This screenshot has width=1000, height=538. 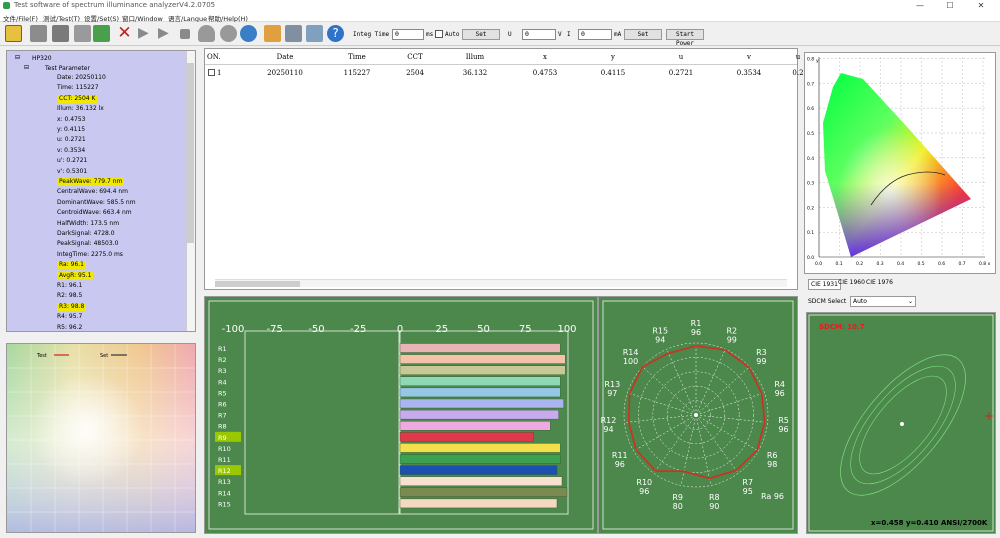 I want to click on maximize-button: ☐, so click(x=950, y=5).